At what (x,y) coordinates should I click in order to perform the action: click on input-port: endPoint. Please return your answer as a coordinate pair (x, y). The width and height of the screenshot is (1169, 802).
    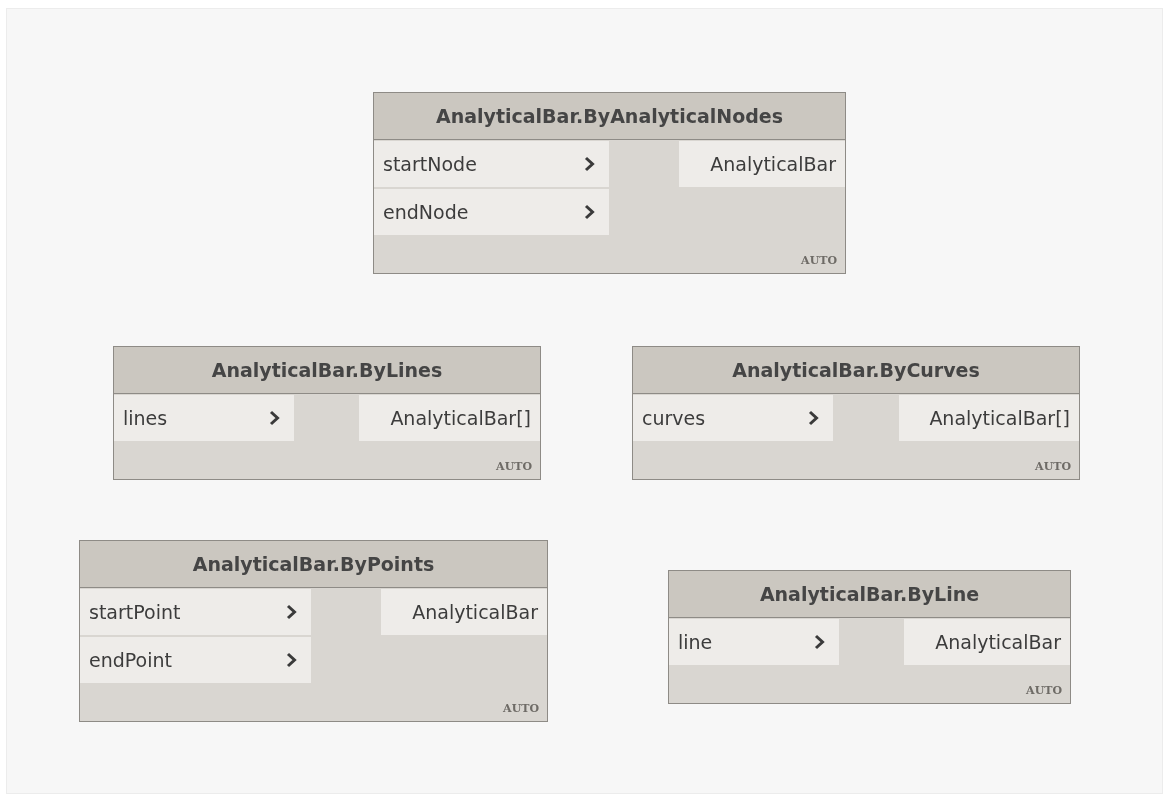
    Looking at the image, I should click on (195, 660).